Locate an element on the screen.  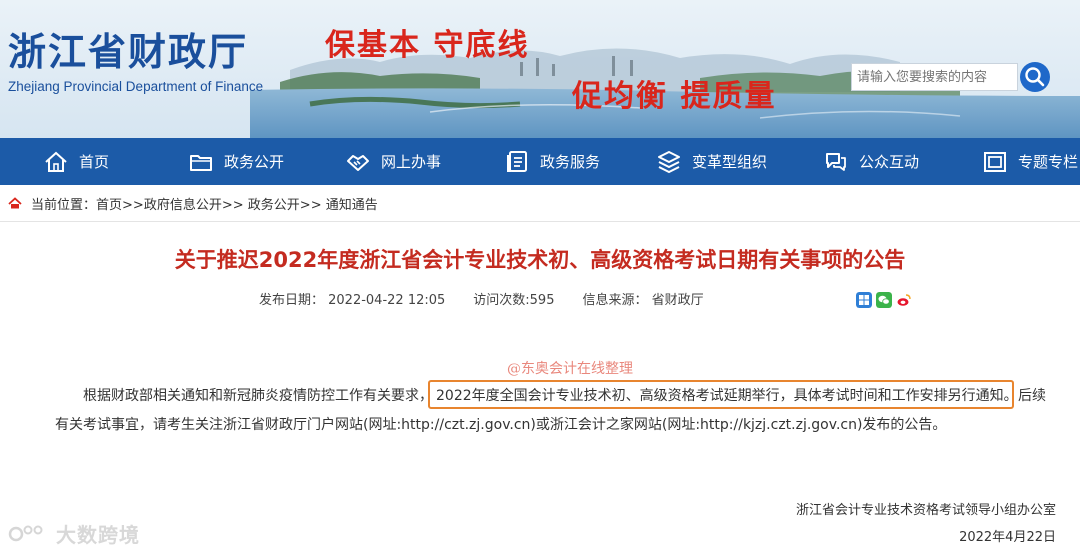
slogan-line-2: 促均衡 提质量 is located at coordinates (674, 96).